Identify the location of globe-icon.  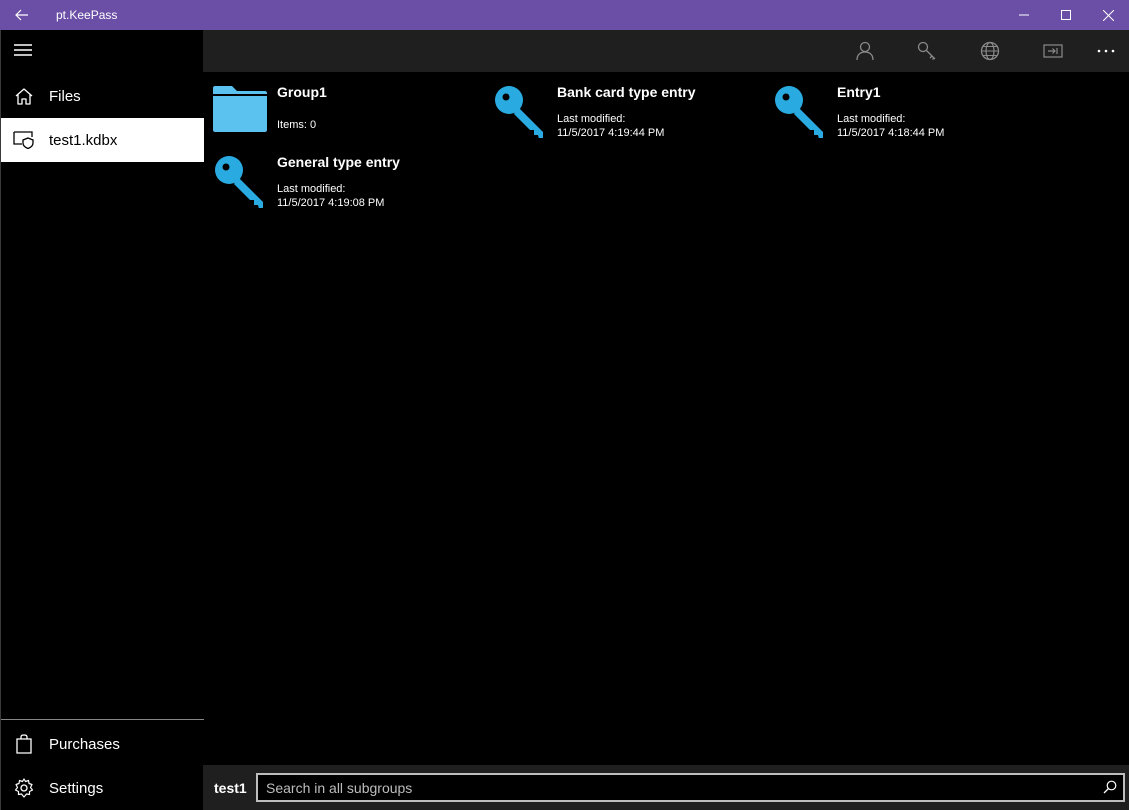
(990, 51).